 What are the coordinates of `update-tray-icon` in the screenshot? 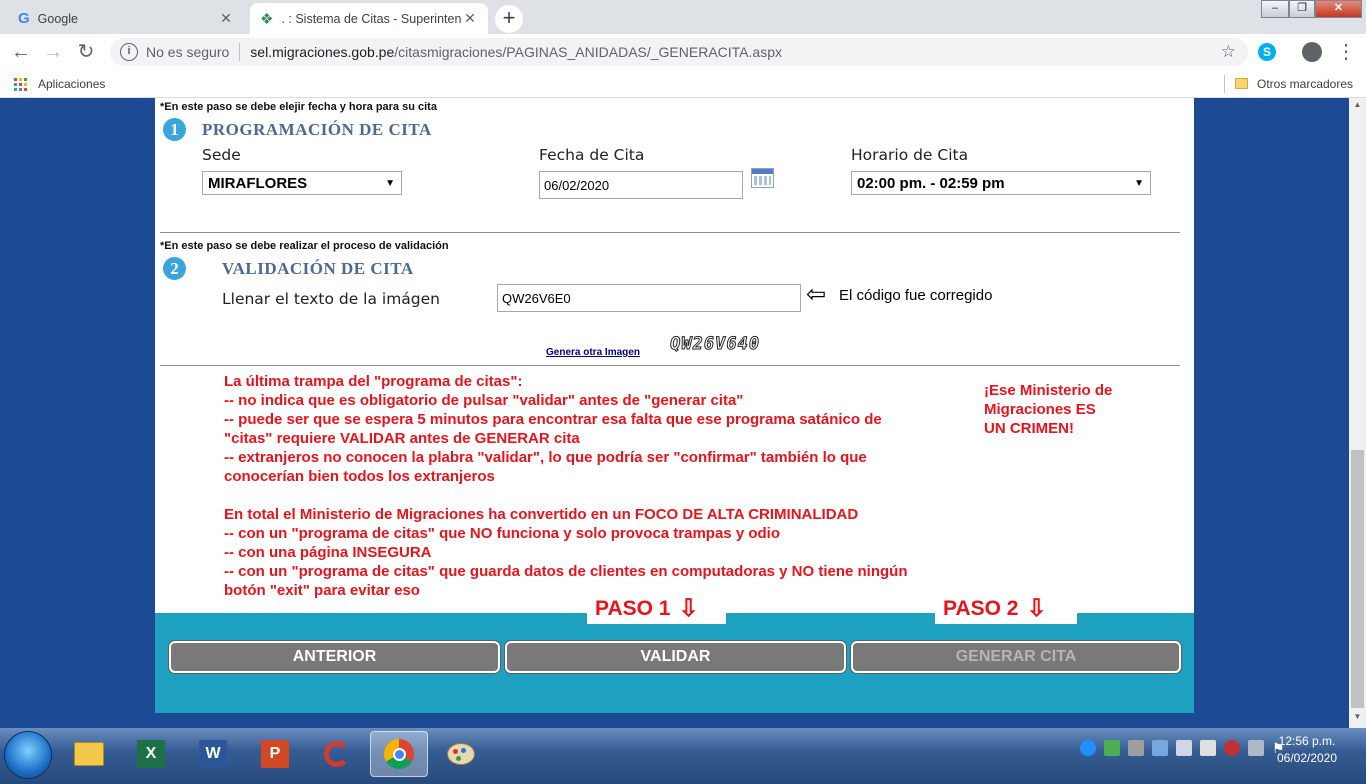 It's located at (1136, 748).